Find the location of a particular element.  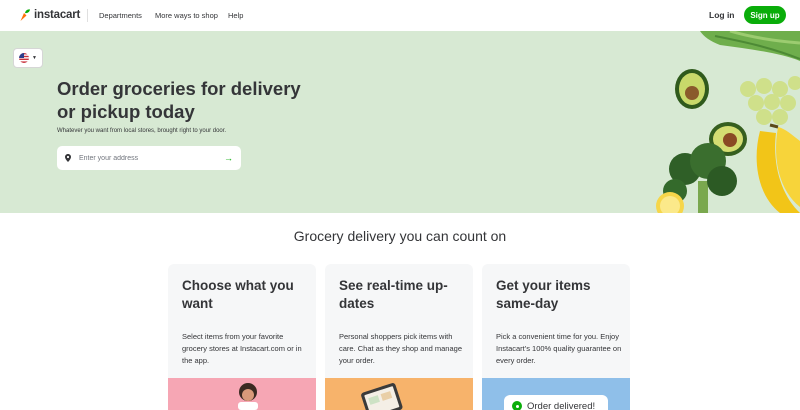

card-title: See real-time up-dates is located at coordinates (393, 294).